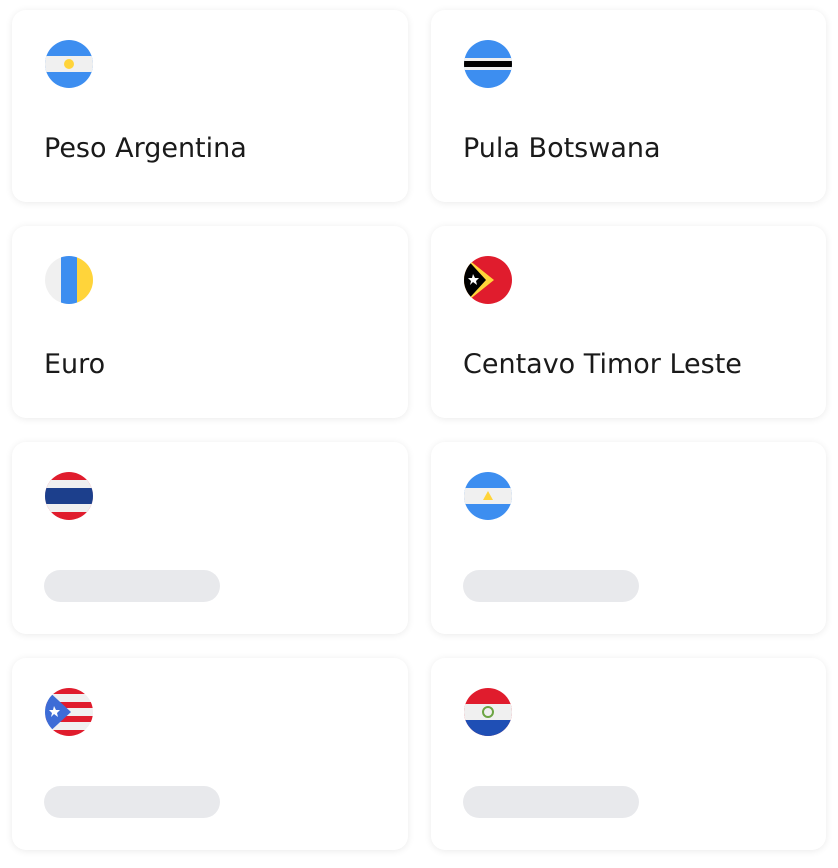 Image resolution: width=838 pixels, height=868 pixels. What do you see at coordinates (210, 106) in the screenshot?
I see `currency-card: Peso Argentina` at bounding box center [210, 106].